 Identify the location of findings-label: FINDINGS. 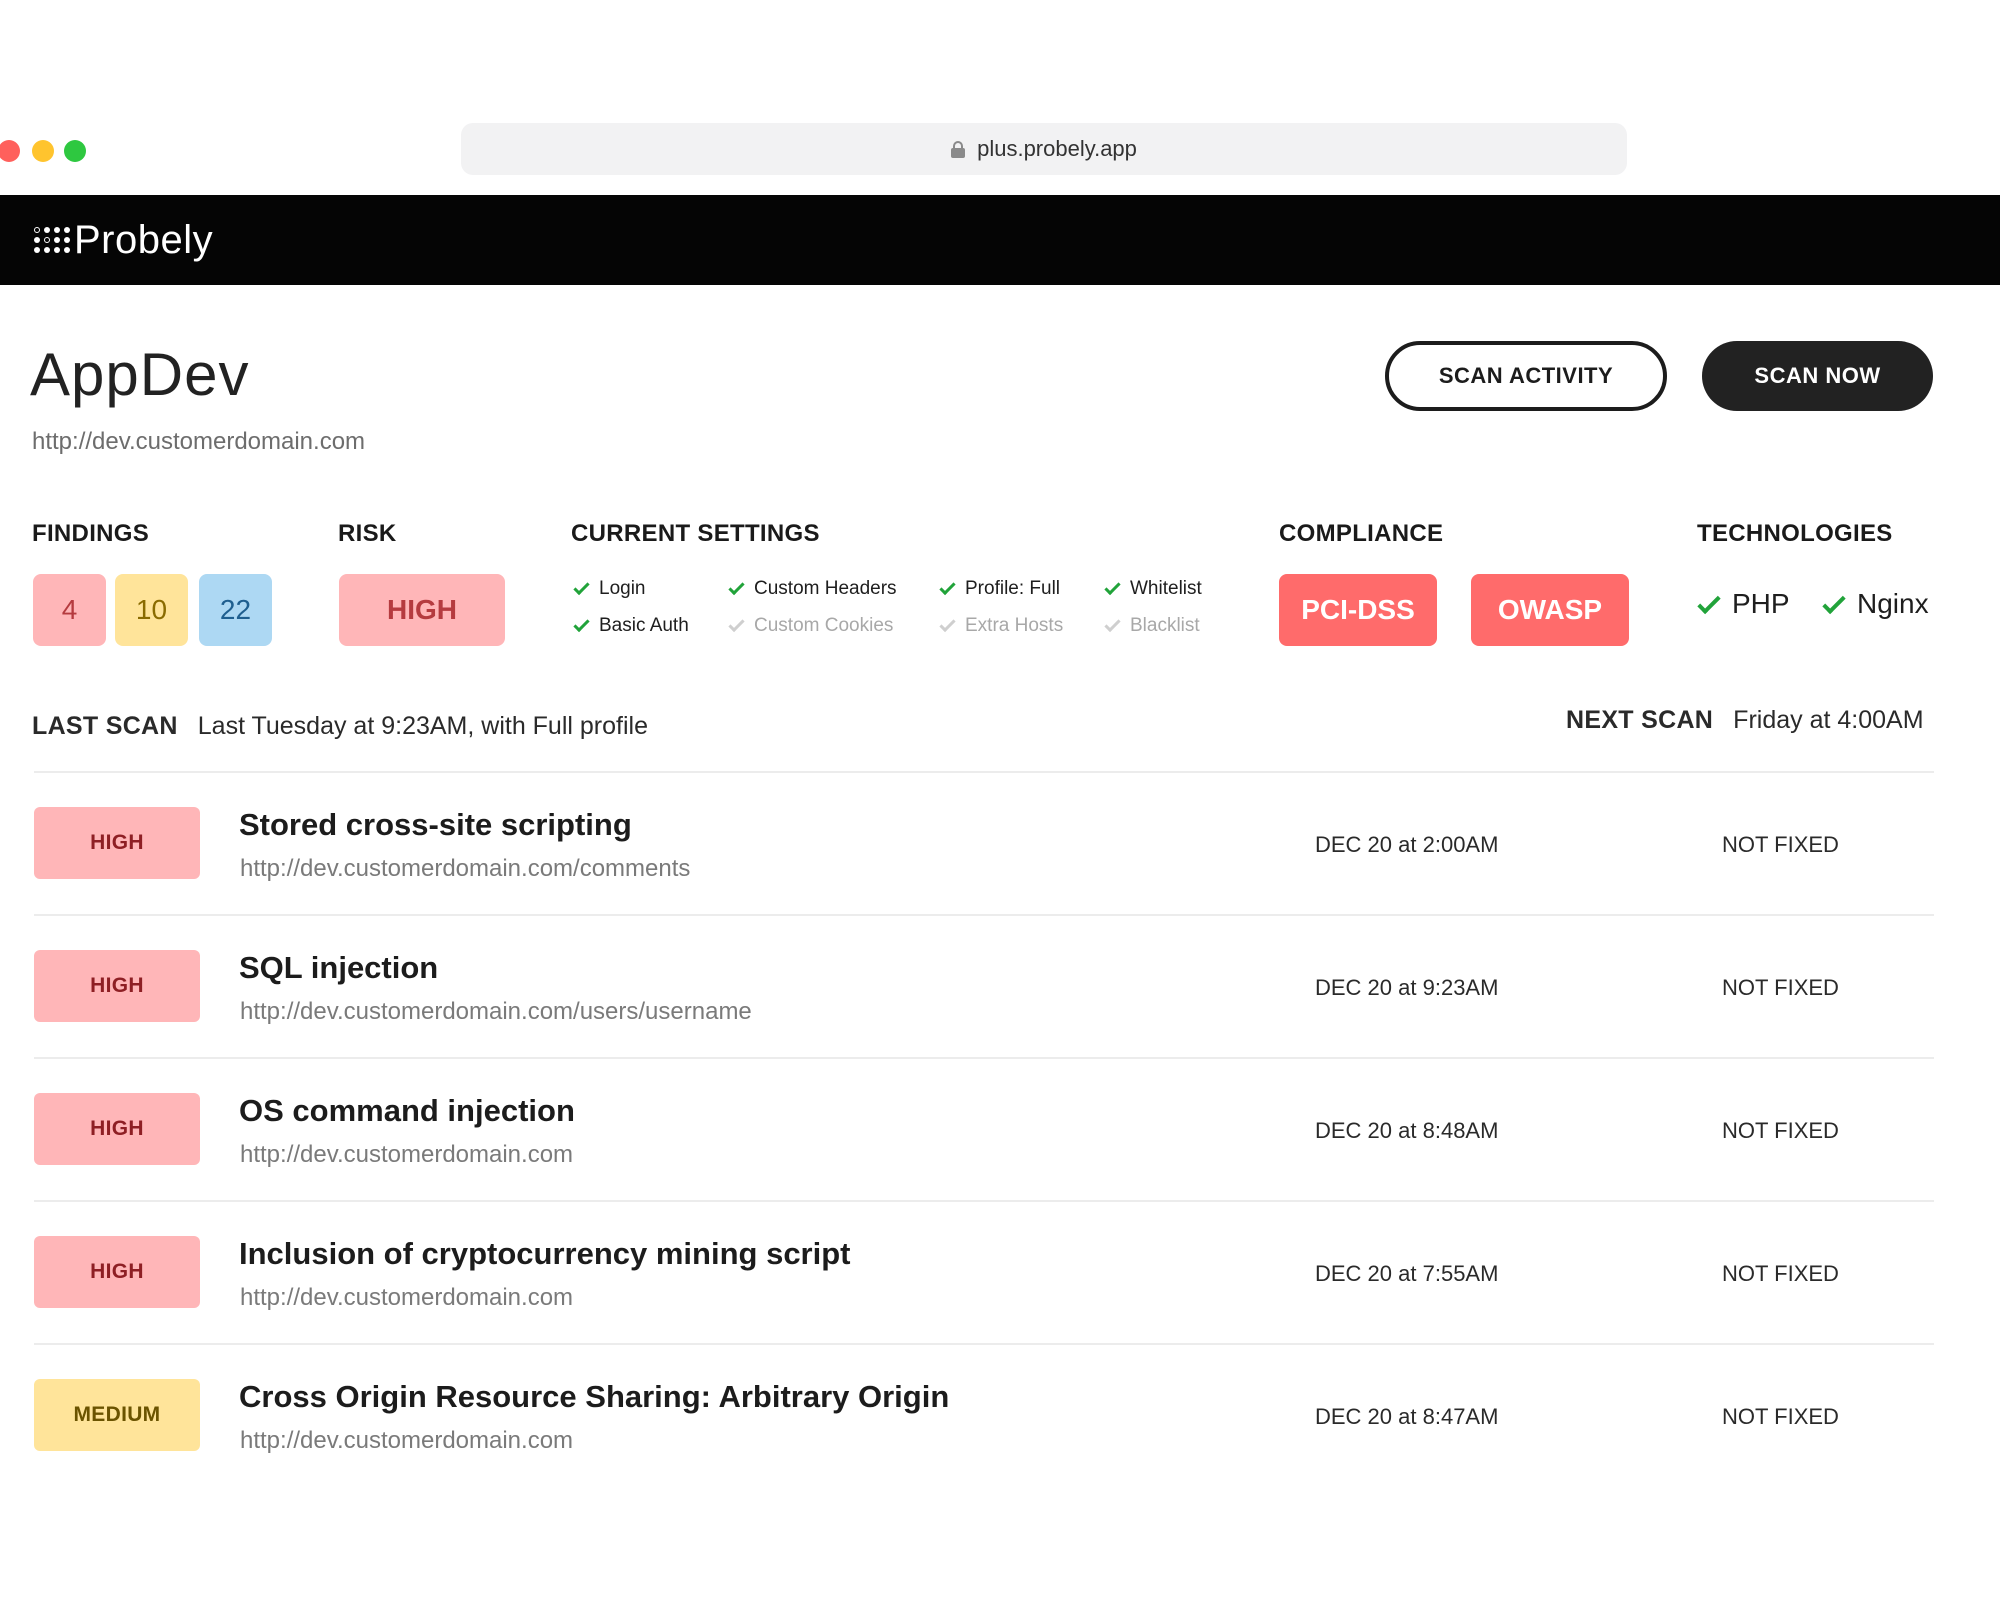
(91, 533).